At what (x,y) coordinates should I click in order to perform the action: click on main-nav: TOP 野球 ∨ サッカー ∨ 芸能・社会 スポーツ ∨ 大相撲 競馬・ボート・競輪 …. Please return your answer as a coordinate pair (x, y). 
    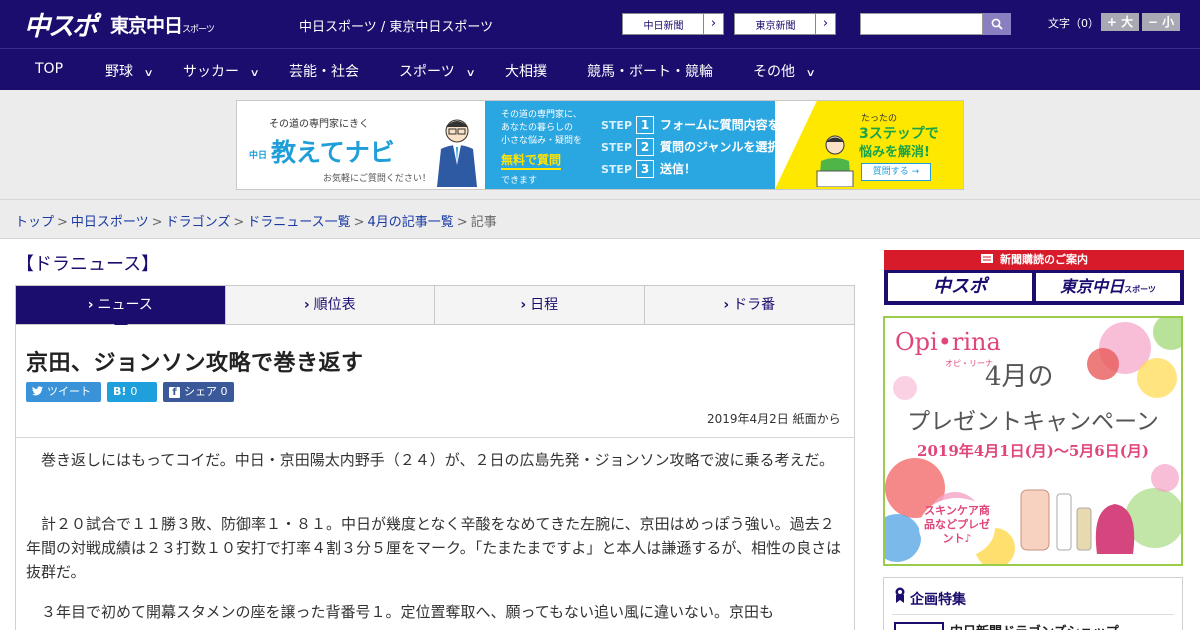
    Looking at the image, I should click on (600, 69).